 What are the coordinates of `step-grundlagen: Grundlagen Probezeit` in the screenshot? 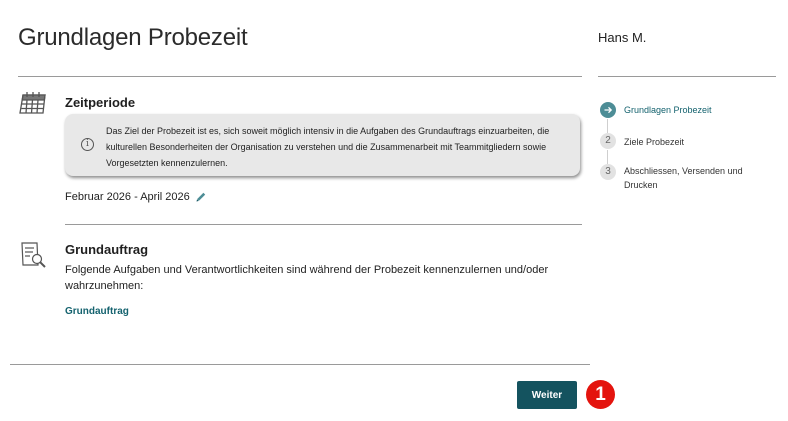 It's located at (656, 110).